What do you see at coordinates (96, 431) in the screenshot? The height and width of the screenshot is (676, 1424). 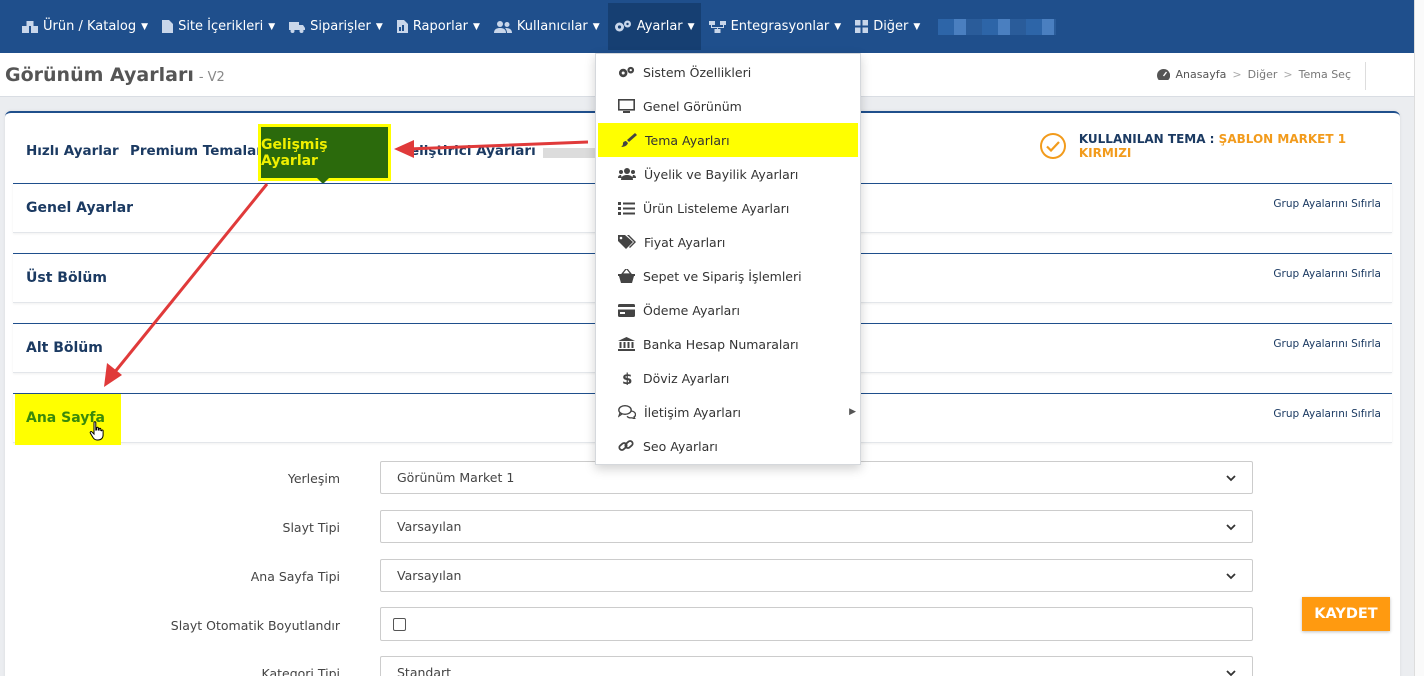 I see `hand-cursor-icon` at bounding box center [96, 431].